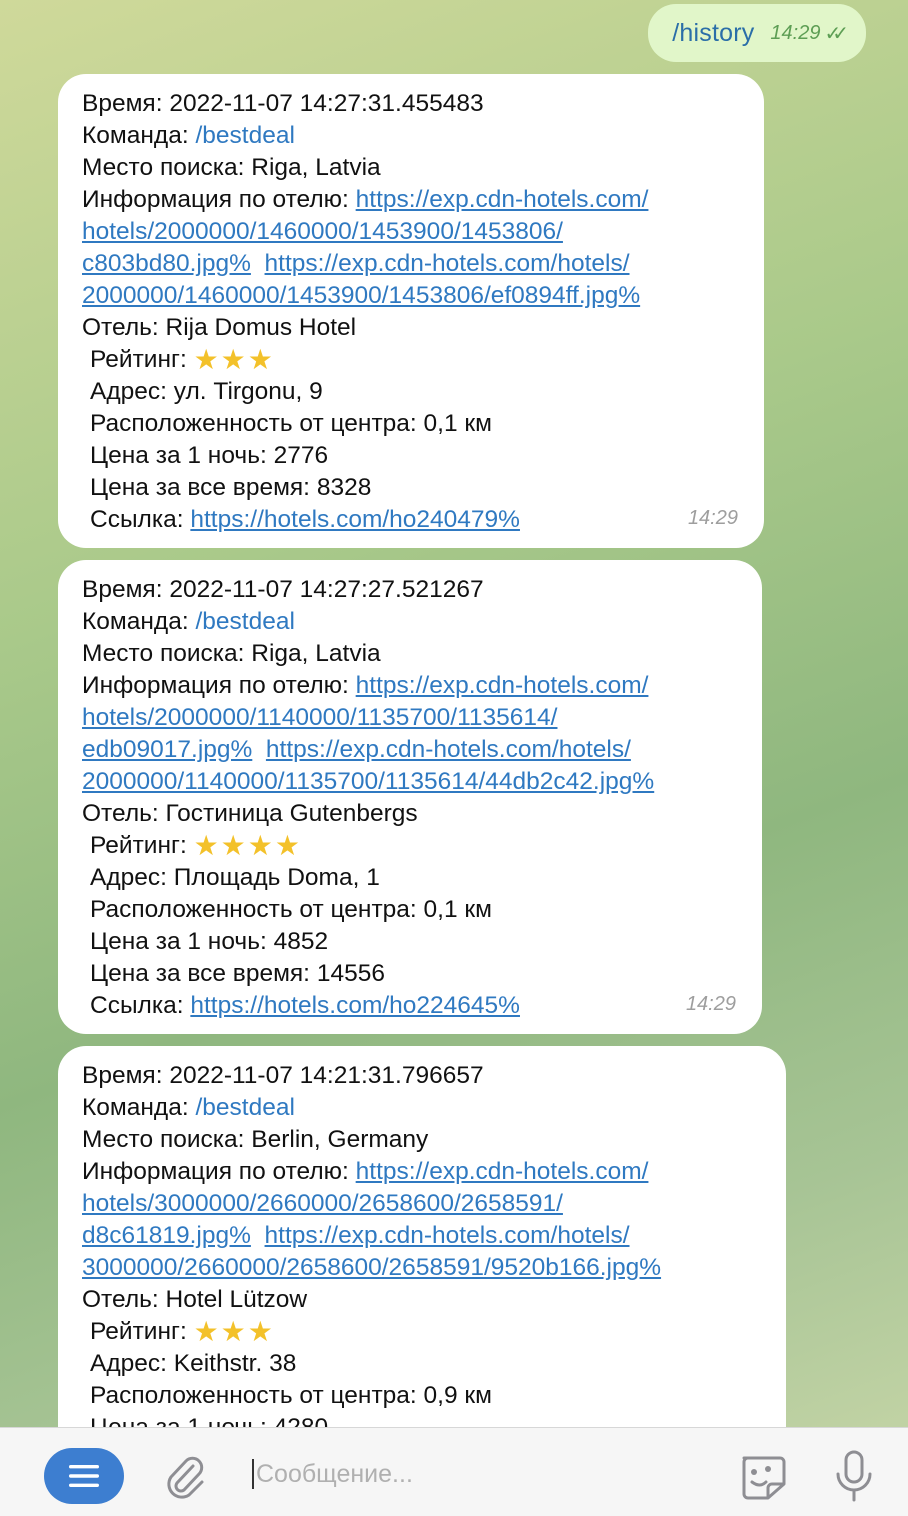 The width and height of the screenshot is (908, 1516). I want to click on photo-link: hotels/2000000/1460000/1453900/1453806/, so click(322, 231).